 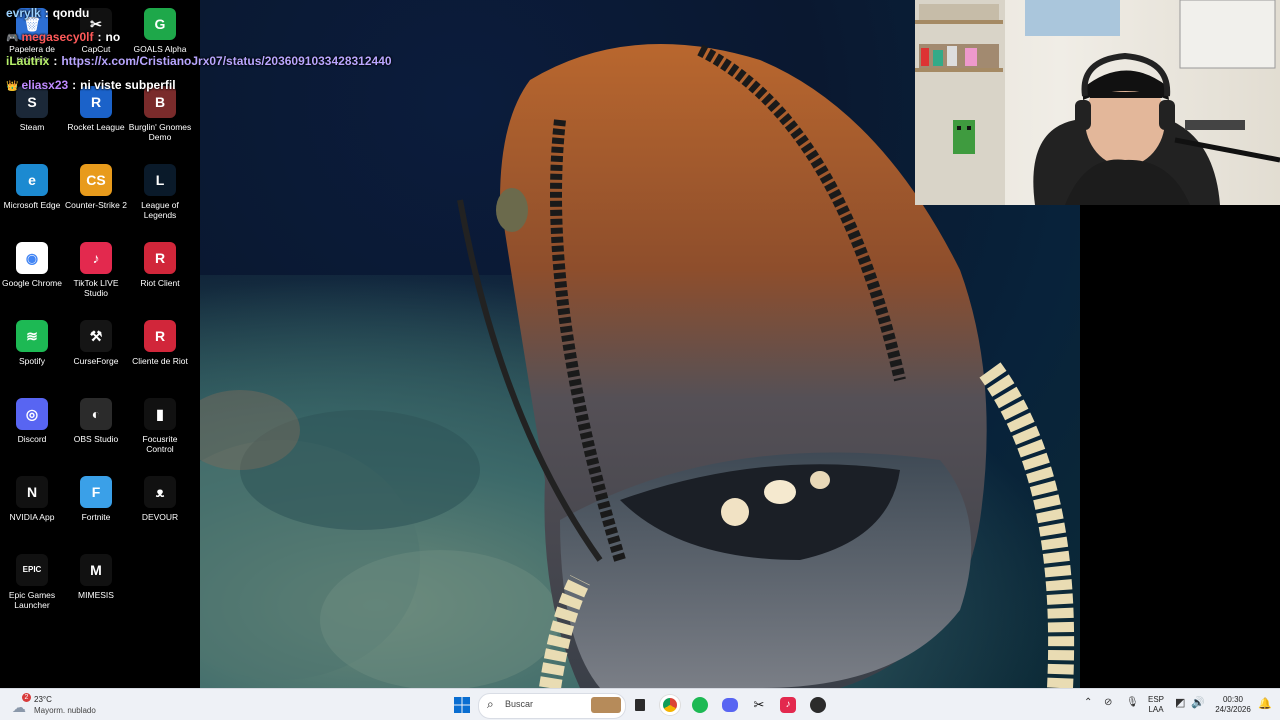 I want to click on tiktok-live-icon: ♪, so click(x=788, y=705).